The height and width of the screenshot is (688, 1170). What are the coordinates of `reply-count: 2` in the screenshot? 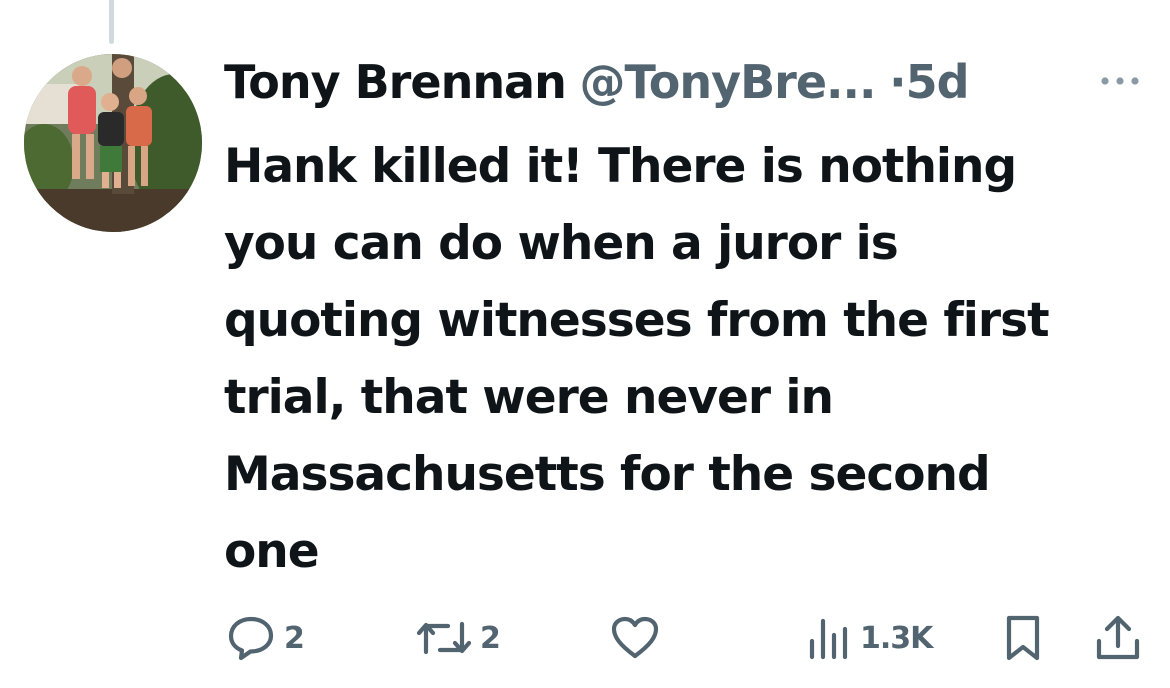 It's located at (294, 638).